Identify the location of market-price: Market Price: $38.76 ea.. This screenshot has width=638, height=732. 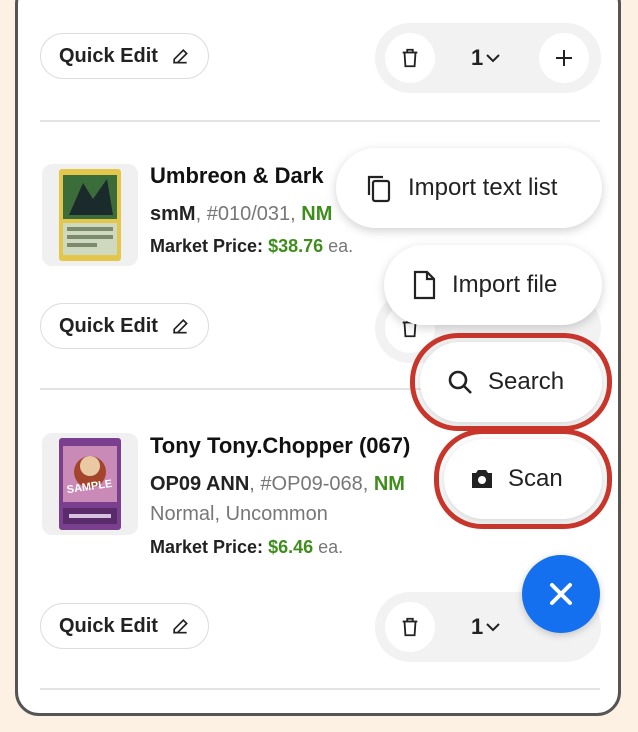
(252, 246).